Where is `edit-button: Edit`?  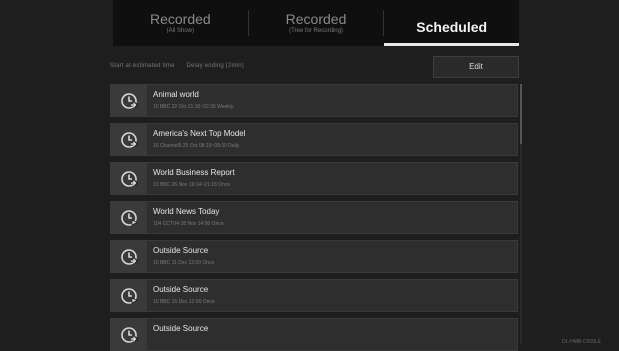 edit-button: Edit is located at coordinates (476, 67).